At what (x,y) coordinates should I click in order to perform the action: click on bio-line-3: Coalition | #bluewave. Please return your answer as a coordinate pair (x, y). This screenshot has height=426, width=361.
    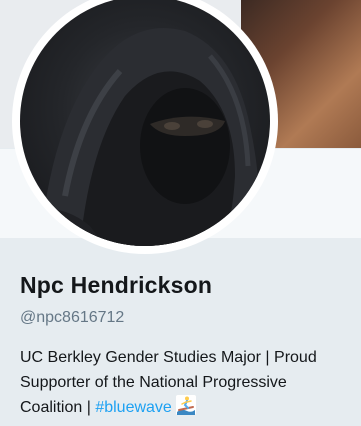
    Looking at the image, I should click on (185, 409).